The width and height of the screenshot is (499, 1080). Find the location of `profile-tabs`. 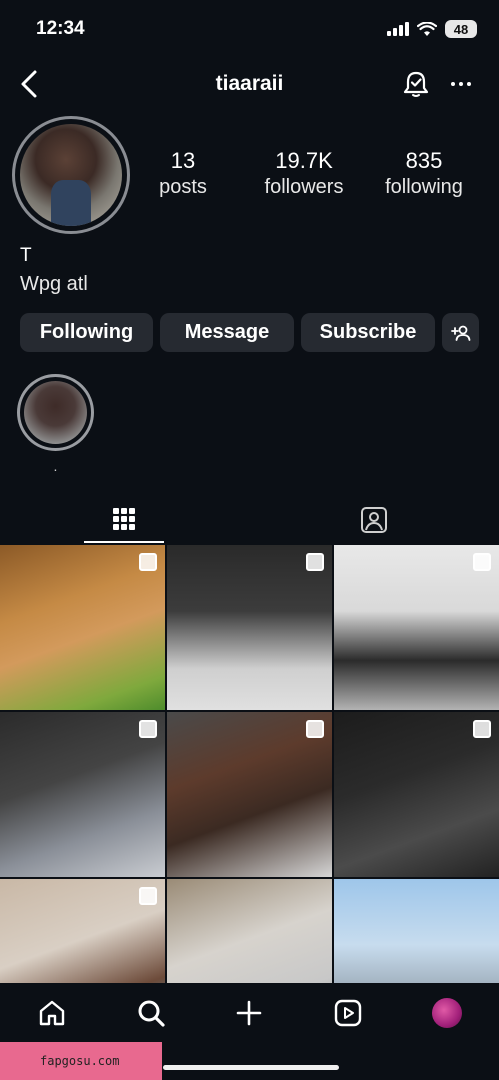

profile-tabs is located at coordinates (249, 520).